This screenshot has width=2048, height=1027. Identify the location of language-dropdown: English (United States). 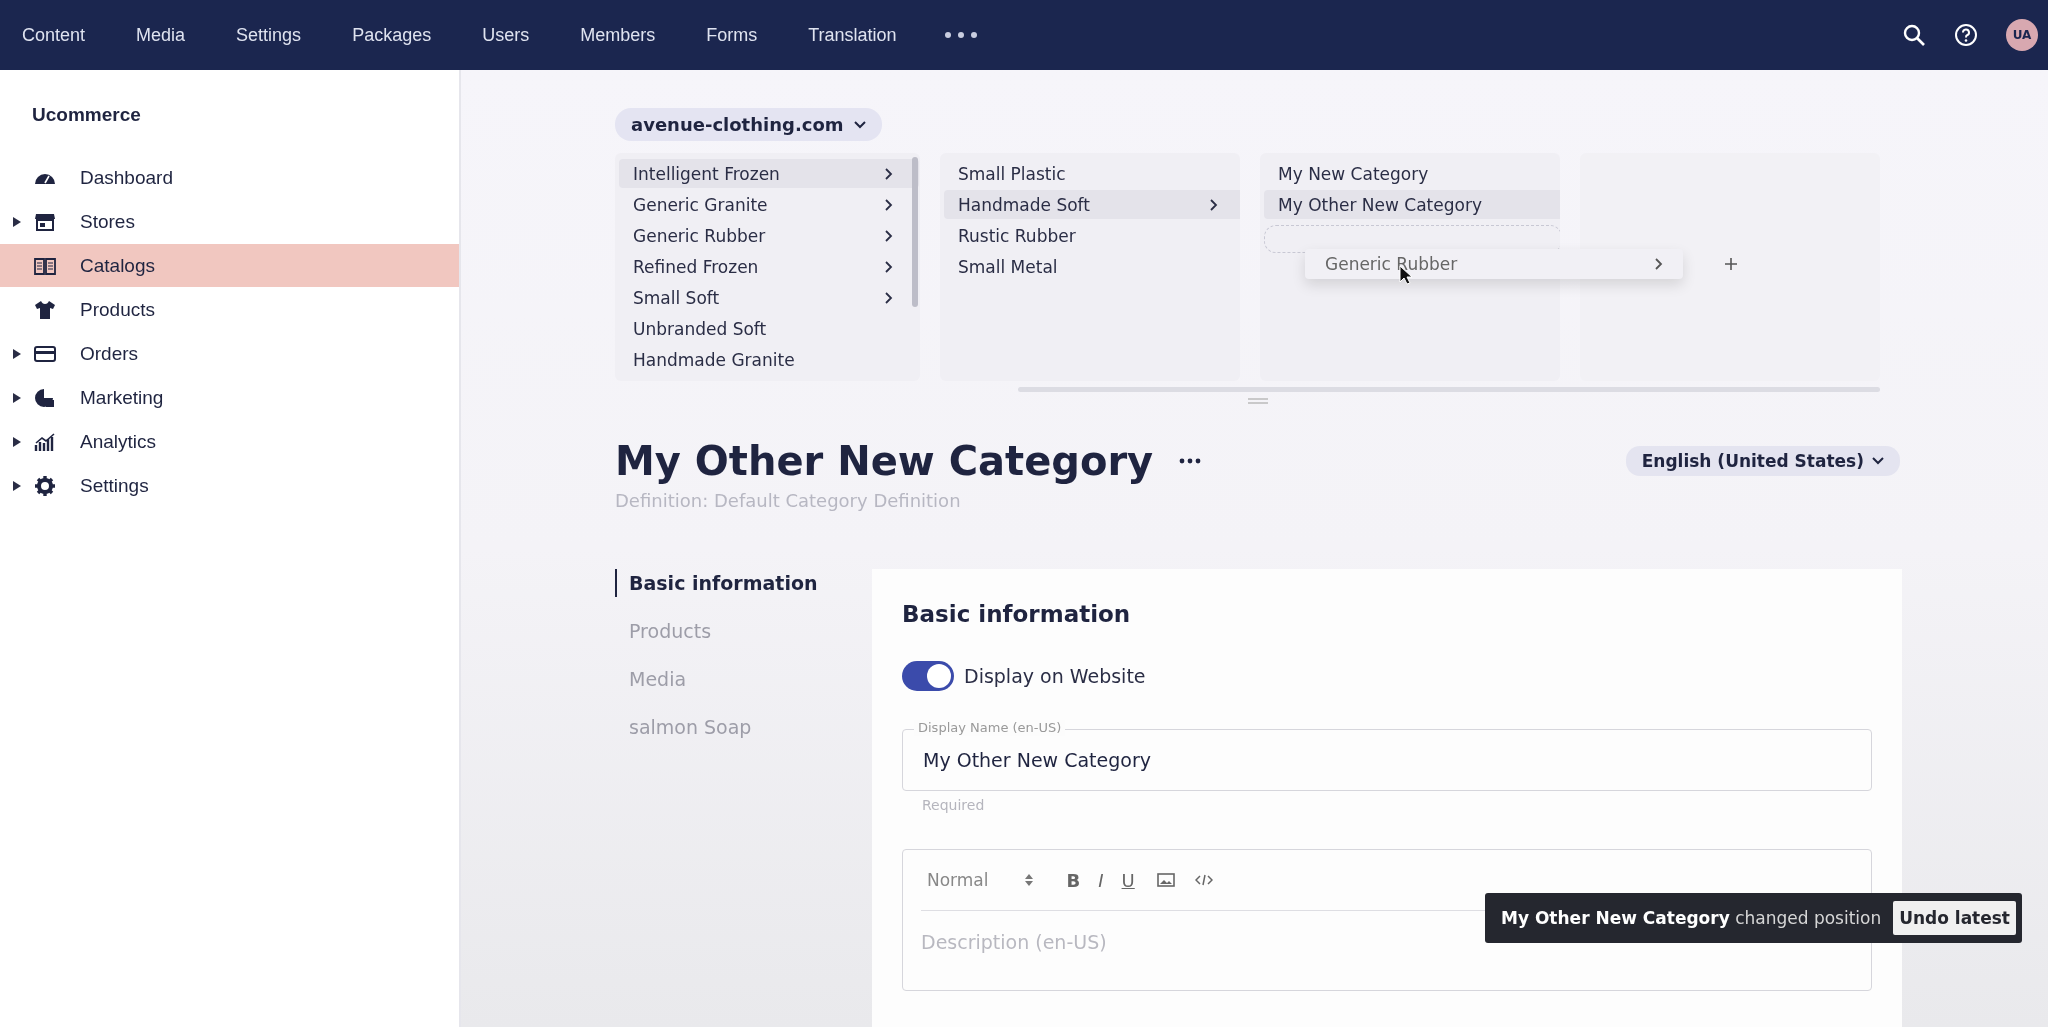
(1762, 461).